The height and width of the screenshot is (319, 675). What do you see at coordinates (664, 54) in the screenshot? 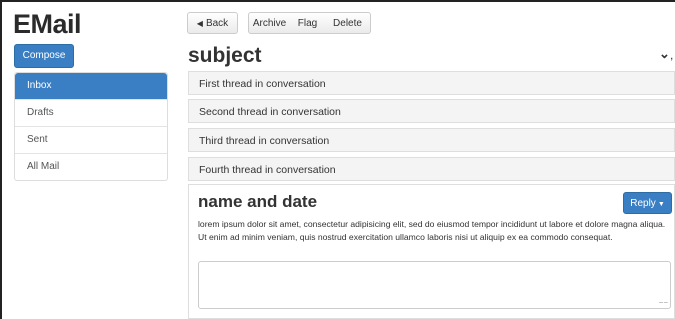
I see `chevron-down-icon: ⌄` at bounding box center [664, 54].